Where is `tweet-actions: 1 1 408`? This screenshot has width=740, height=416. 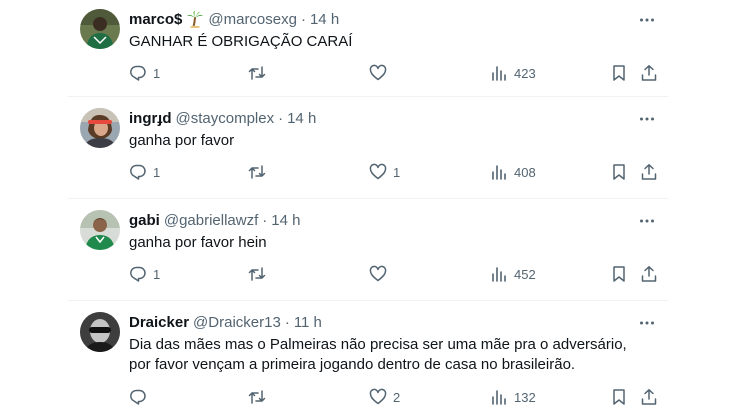 tweet-actions: 1 1 408 is located at coordinates (394, 172).